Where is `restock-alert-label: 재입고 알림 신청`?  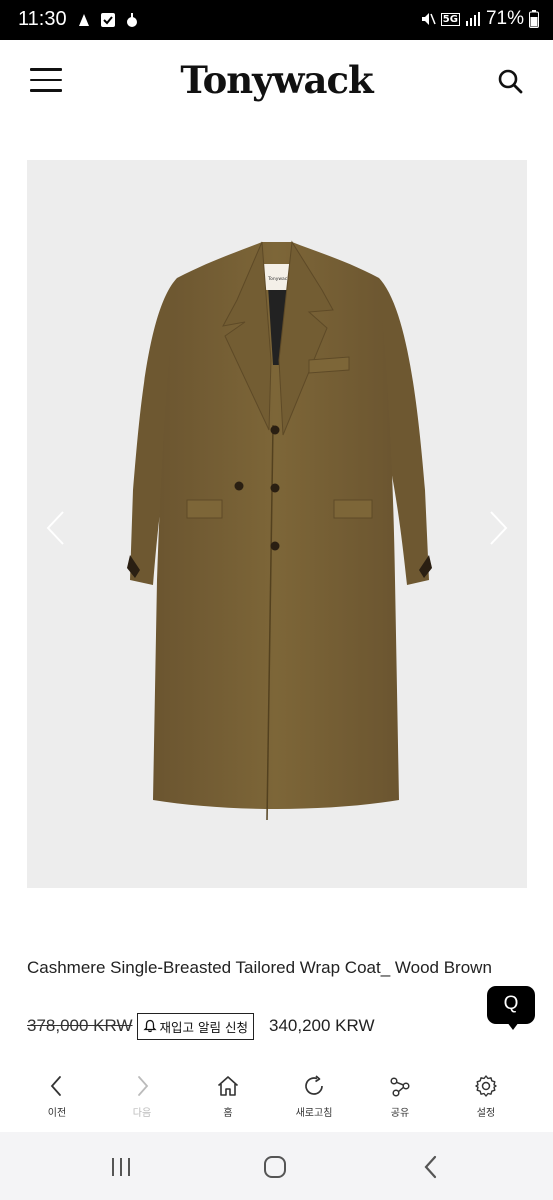
restock-alert-label: 재입고 알림 신청 is located at coordinates (203, 1027).